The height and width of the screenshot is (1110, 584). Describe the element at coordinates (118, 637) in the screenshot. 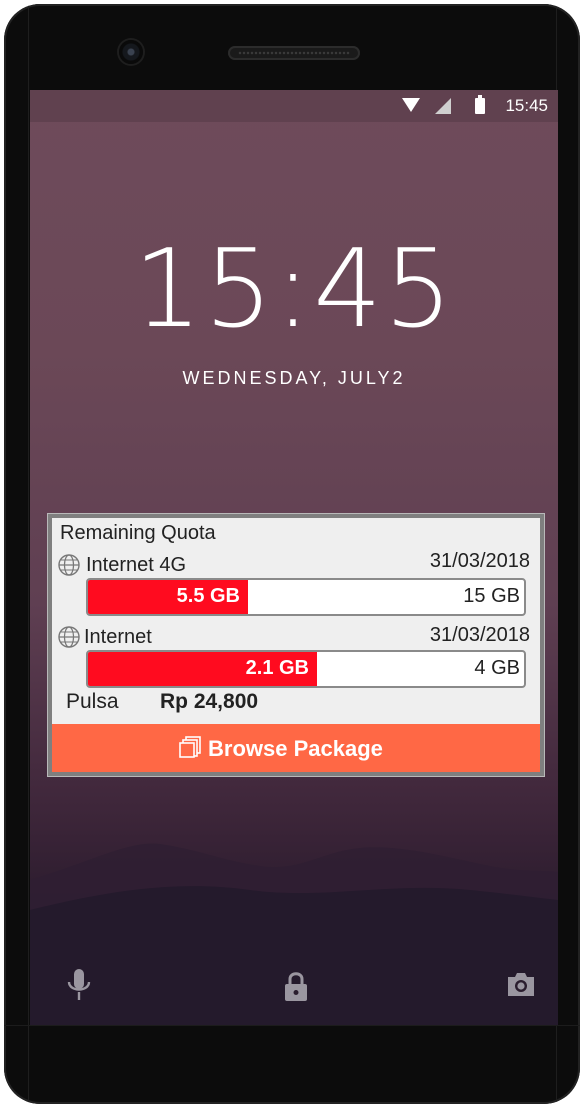

I see `row-label-internet: Internet` at that location.